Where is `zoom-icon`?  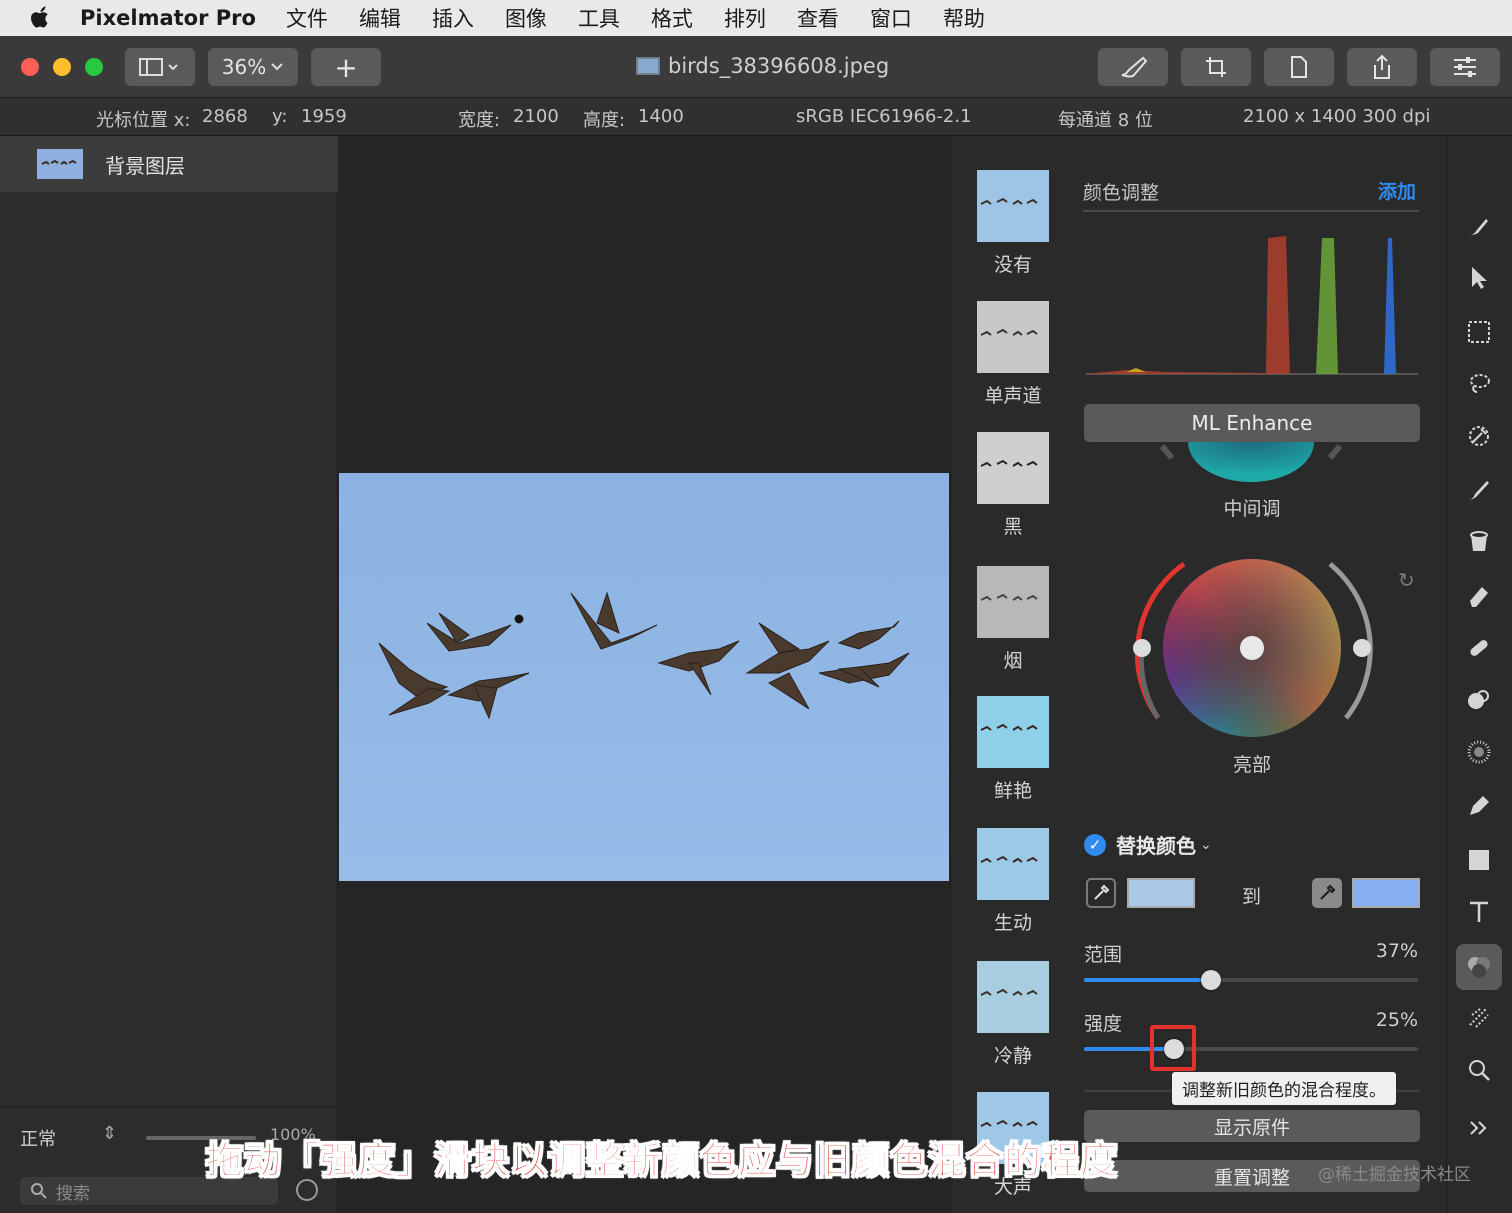 zoom-icon is located at coordinates (1479, 1070).